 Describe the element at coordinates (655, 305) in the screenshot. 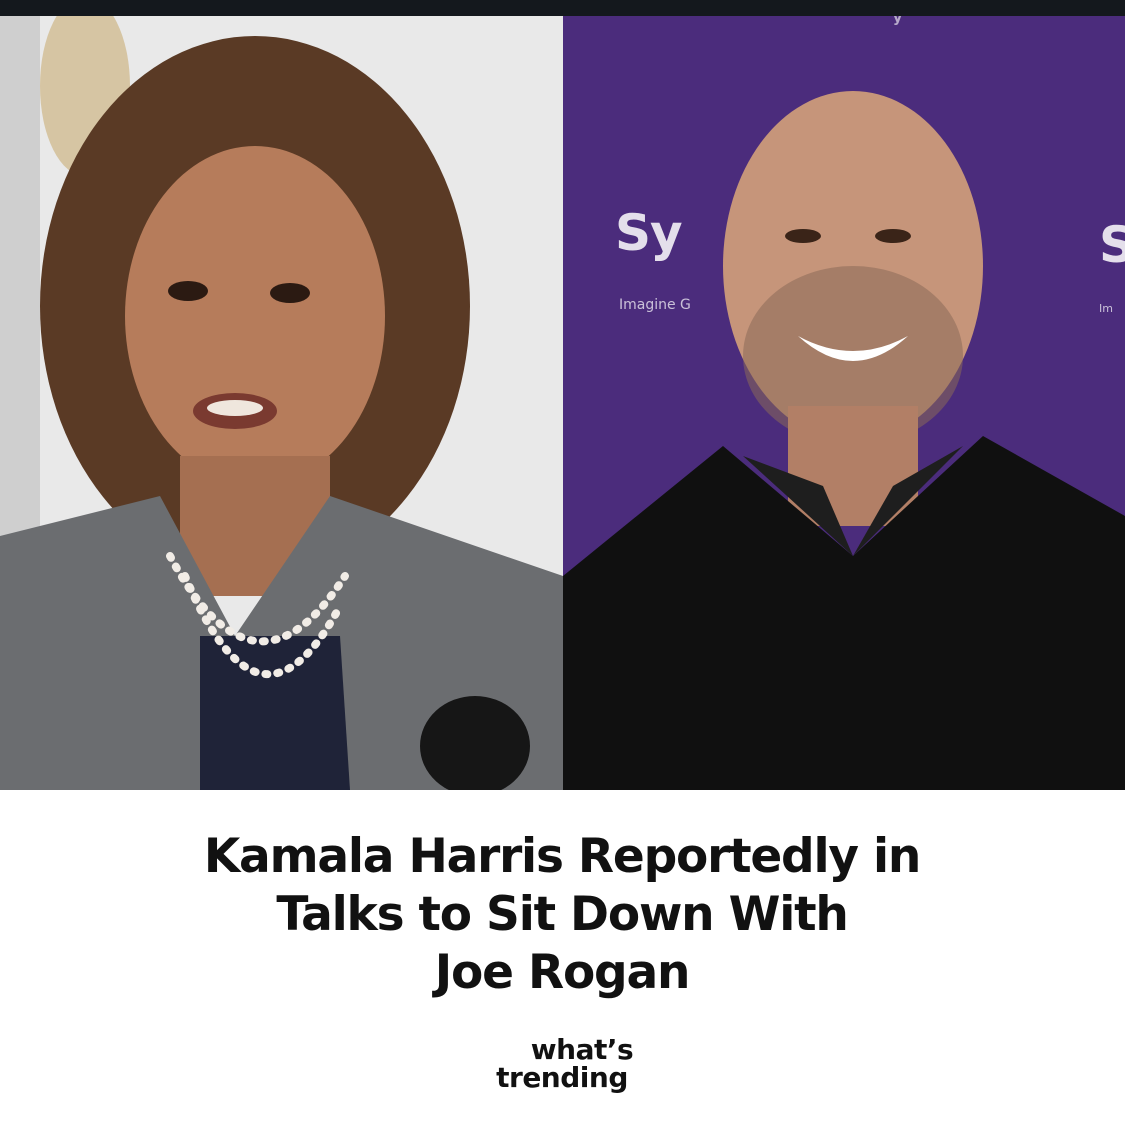

I see `backdrop-tagline-left: Imagine G` at that location.